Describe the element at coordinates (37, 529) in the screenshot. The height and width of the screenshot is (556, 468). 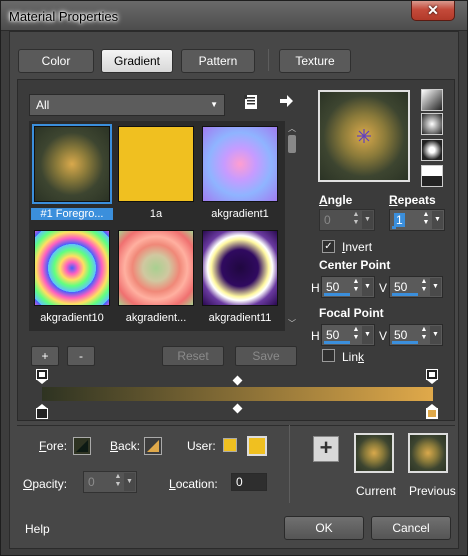
I see `help-button: Help` at that location.